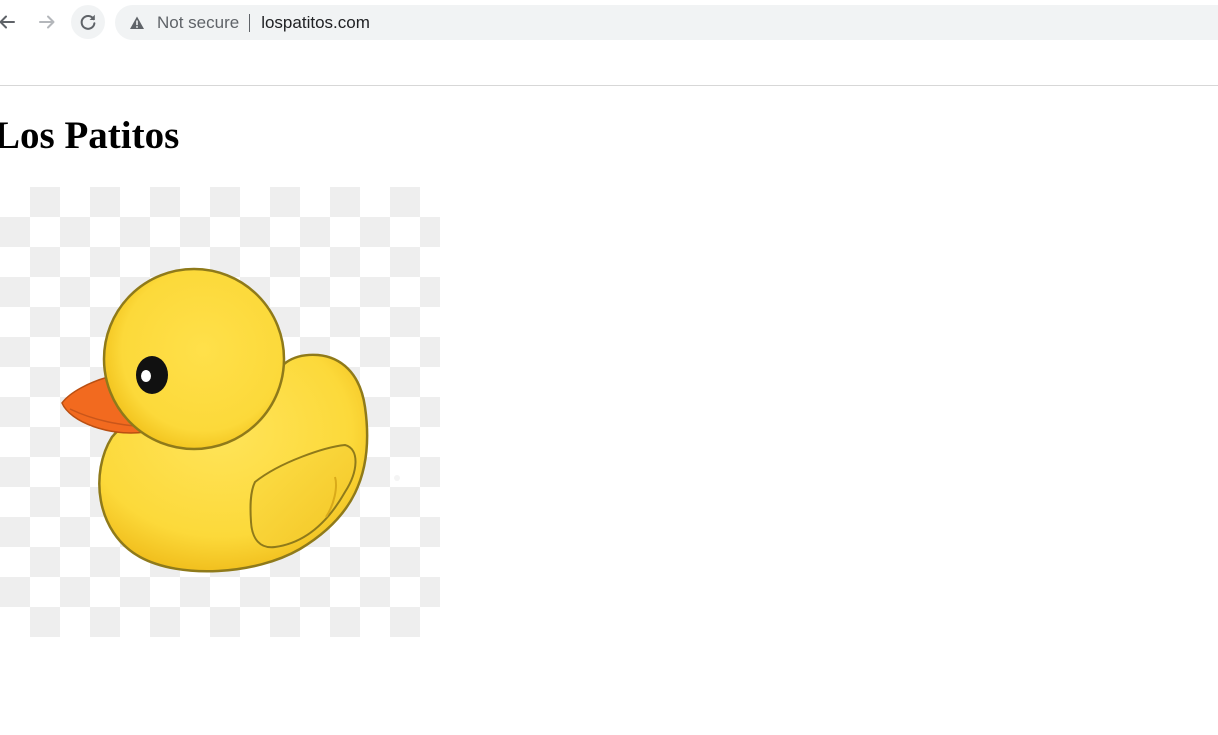  What do you see at coordinates (666, 22) in the screenshot?
I see `address-bar: Not secure lospatitos.com` at bounding box center [666, 22].